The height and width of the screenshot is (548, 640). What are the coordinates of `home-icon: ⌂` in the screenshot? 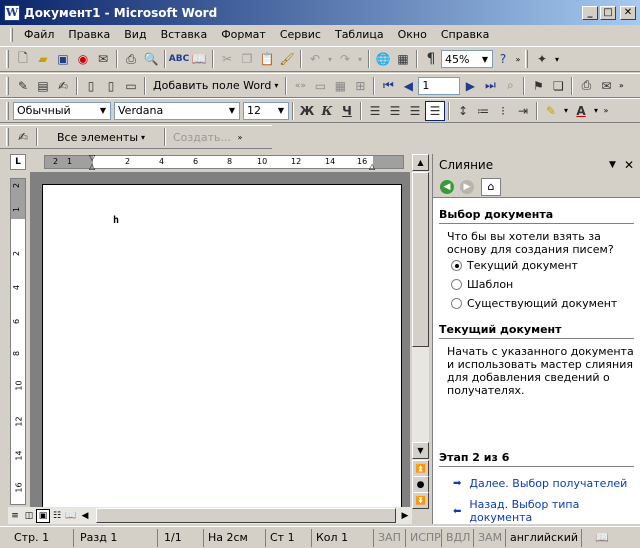 It's located at (491, 186).